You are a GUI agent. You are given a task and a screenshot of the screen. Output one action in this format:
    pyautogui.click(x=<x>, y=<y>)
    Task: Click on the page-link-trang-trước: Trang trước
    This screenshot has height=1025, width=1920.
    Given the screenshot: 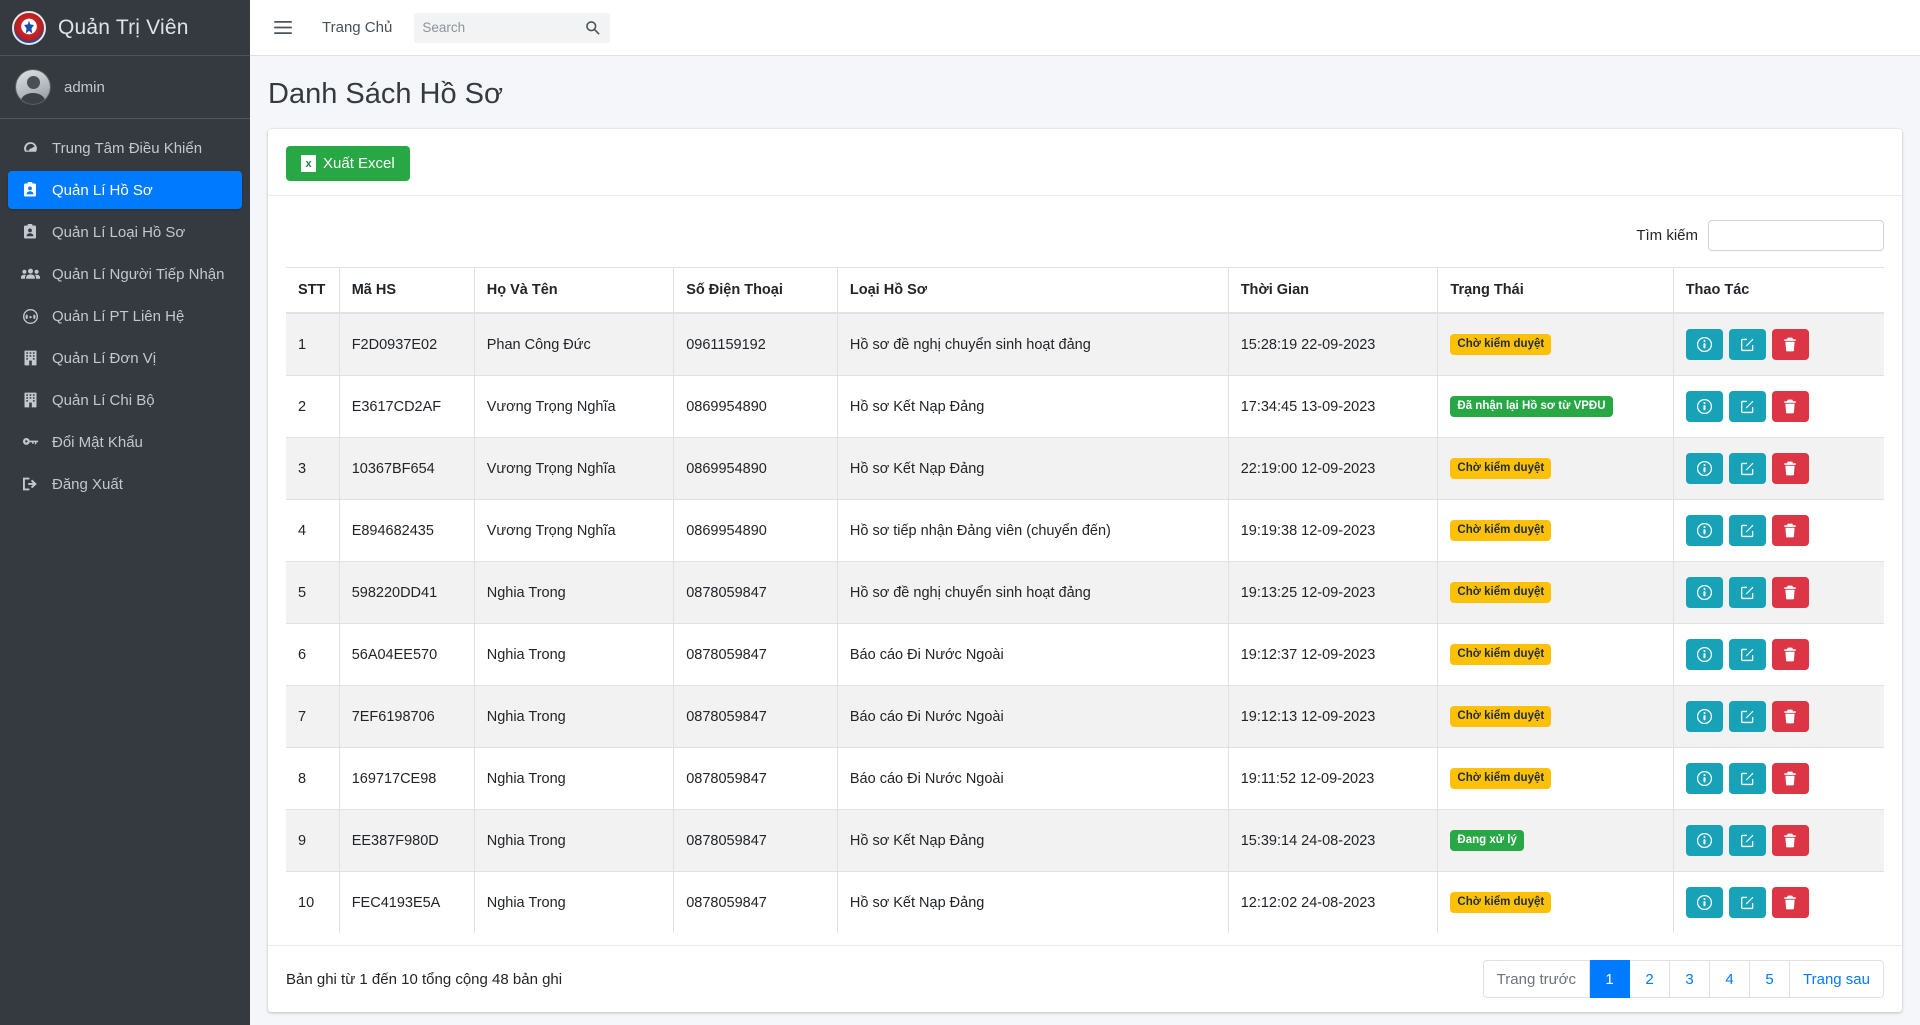 What is the action you would take?
    pyautogui.click(x=1536, y=979)
    